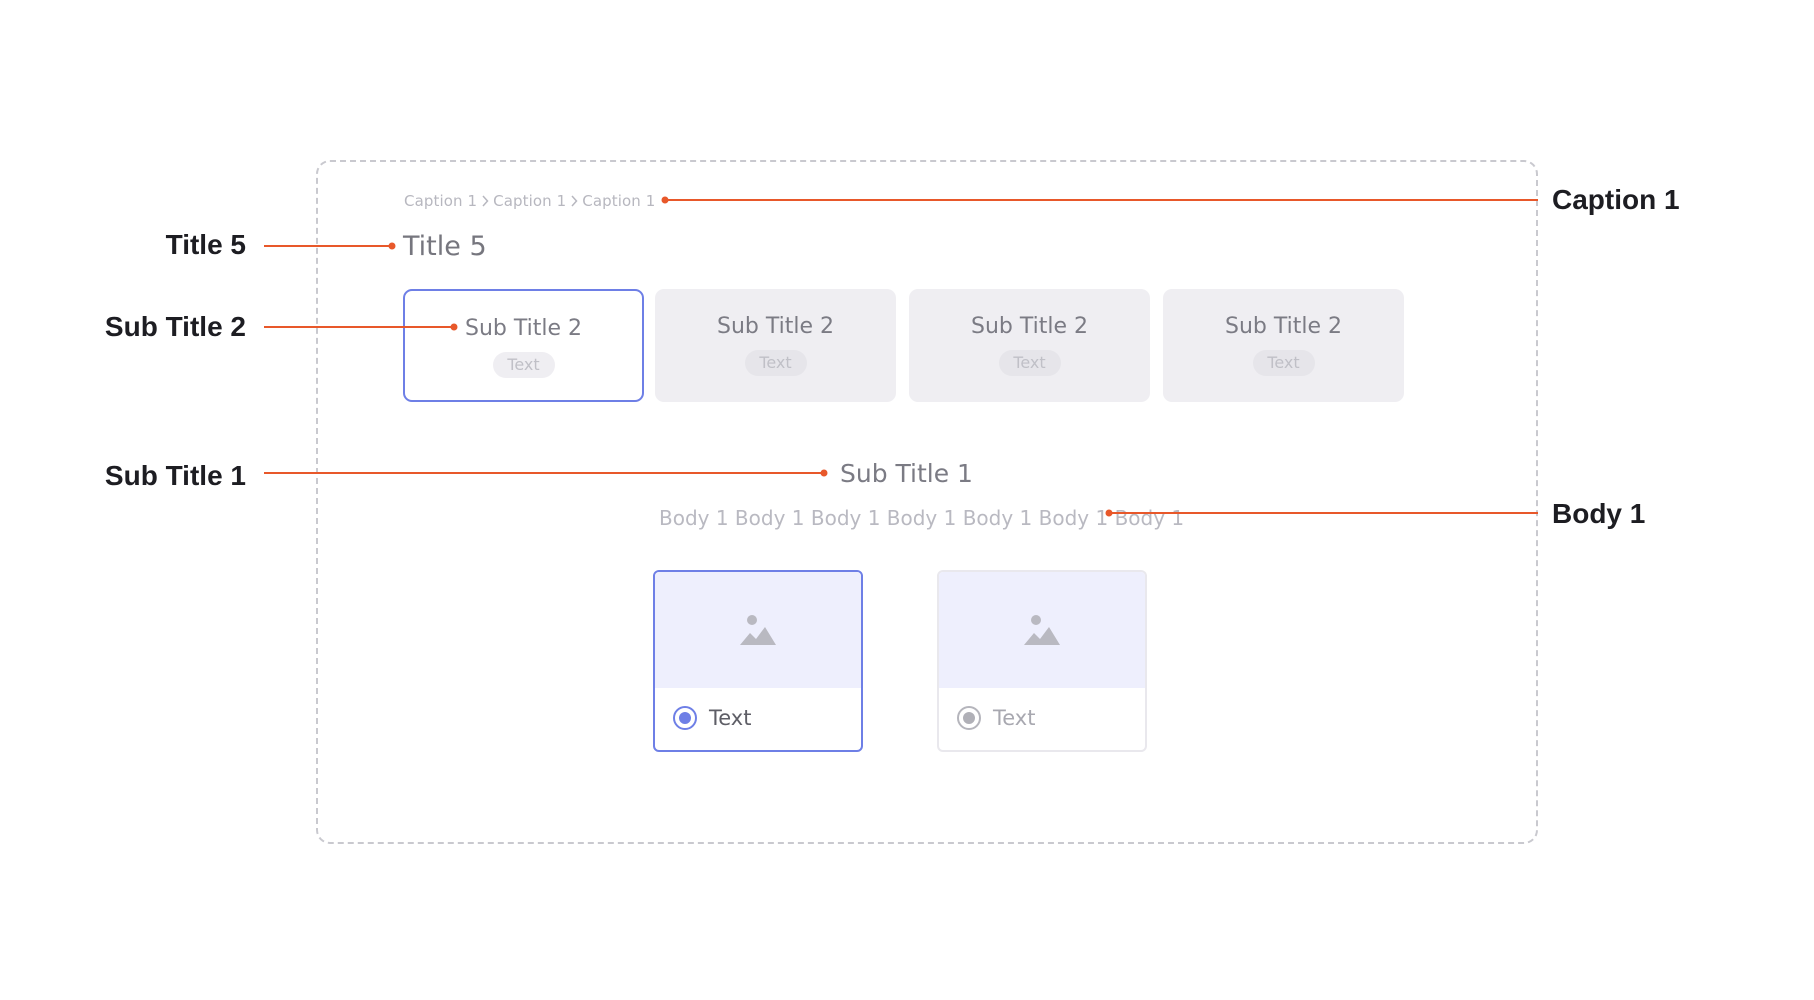 This screenshot has height=1000, width=1814. I want to click on tab-card-2: Sub Title 2 Text, so click(775, 345).